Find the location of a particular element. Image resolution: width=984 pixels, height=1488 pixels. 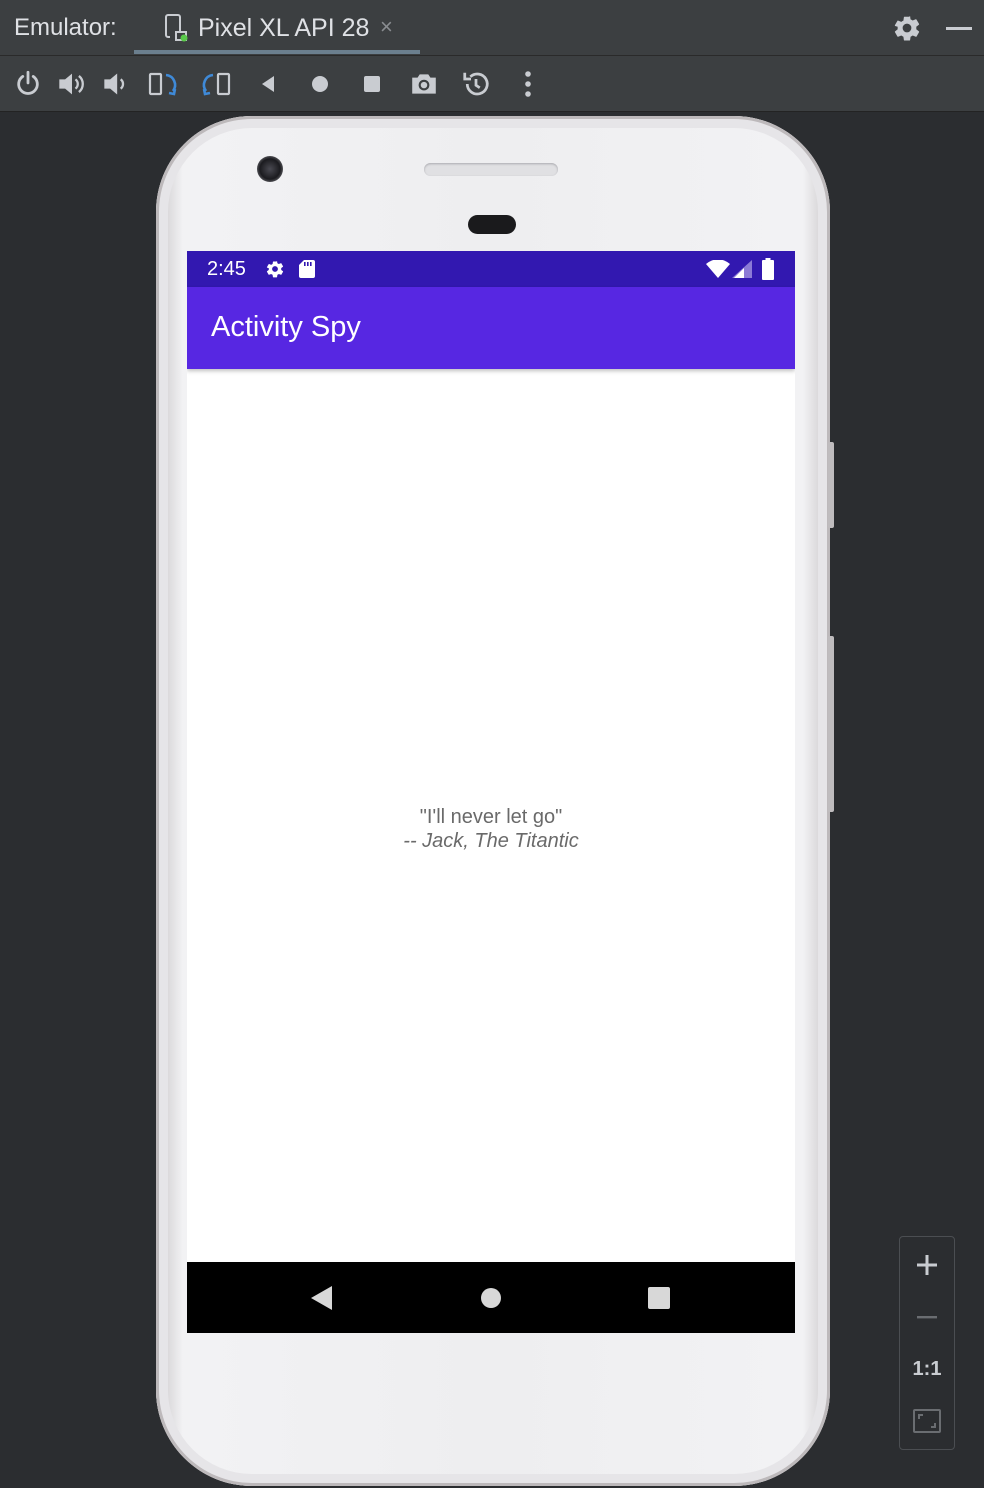

system-navigation-bar is located at coordinates (491, 1297).